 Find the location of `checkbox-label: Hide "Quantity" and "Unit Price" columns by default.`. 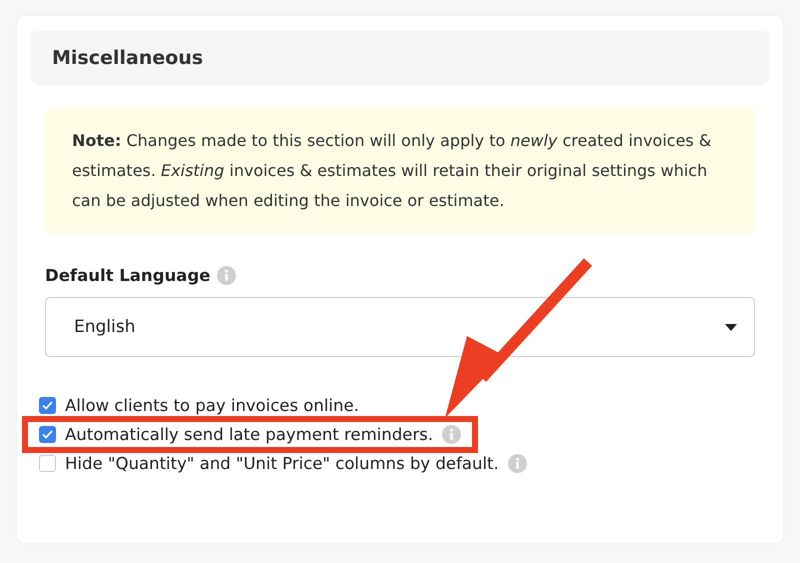

checkbox-label: Hide "Quantity" and "Unit Price" columns by default. is located at coordinates (282, 463).